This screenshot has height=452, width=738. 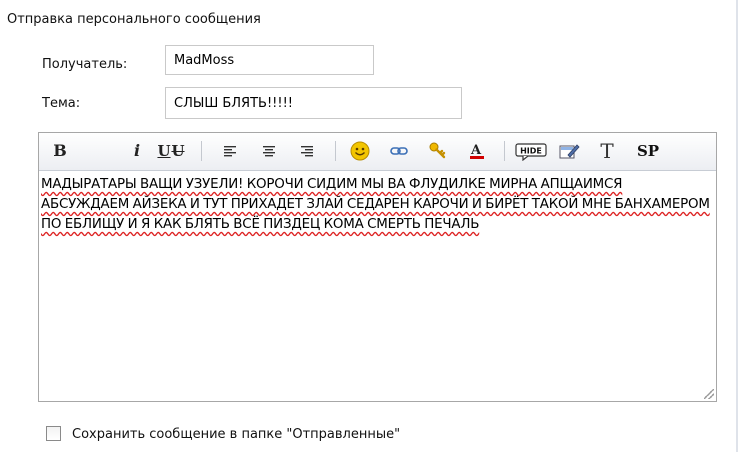 I want to click on link-button, so click(x=399, y=151).